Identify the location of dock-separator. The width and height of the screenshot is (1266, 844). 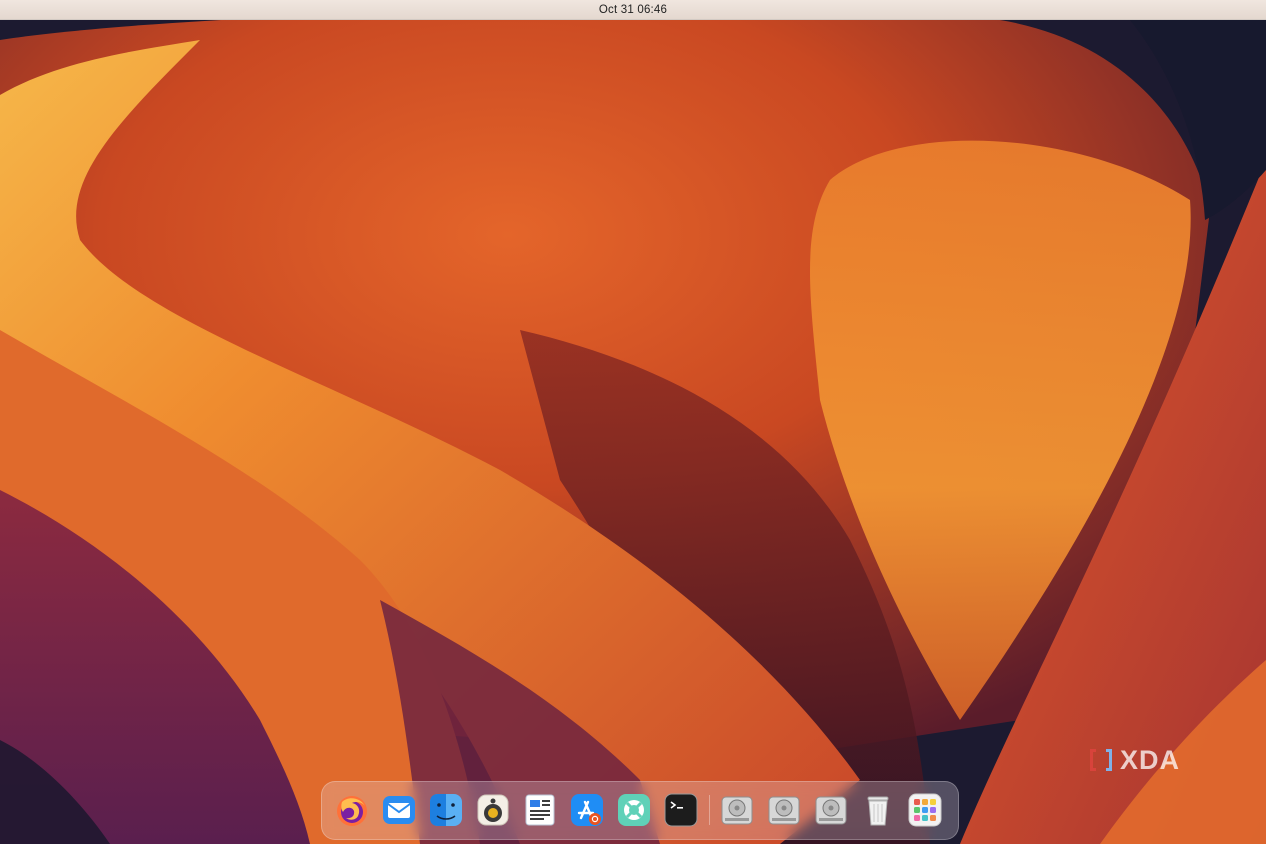
(709, 810).